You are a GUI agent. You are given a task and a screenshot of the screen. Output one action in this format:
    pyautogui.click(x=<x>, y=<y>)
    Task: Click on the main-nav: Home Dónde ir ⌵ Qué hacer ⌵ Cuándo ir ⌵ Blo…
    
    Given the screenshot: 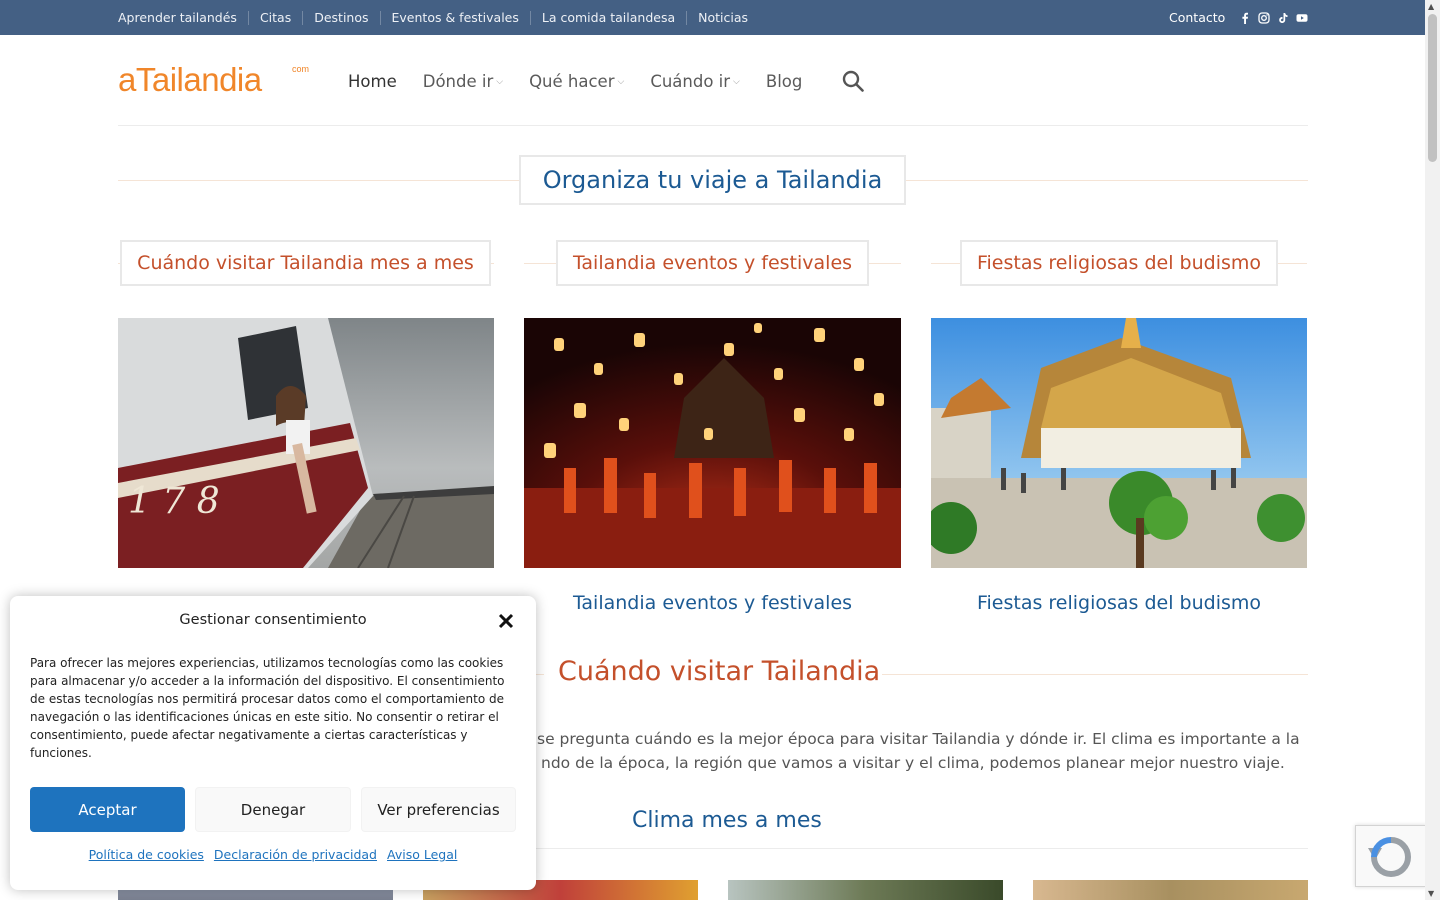 What is the action you would take?
    pyautogui.click(x=588, y=81)
    